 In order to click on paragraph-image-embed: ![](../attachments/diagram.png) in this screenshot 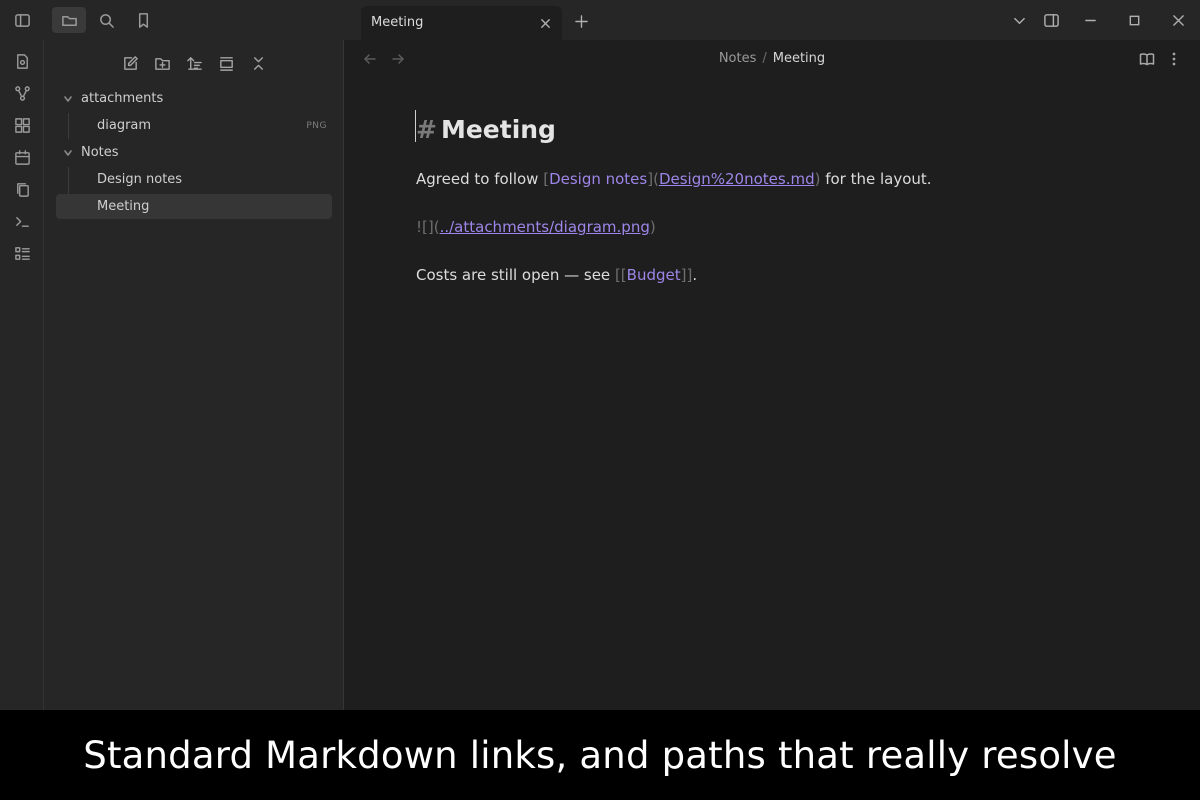, I will do `click(536, 227)`.